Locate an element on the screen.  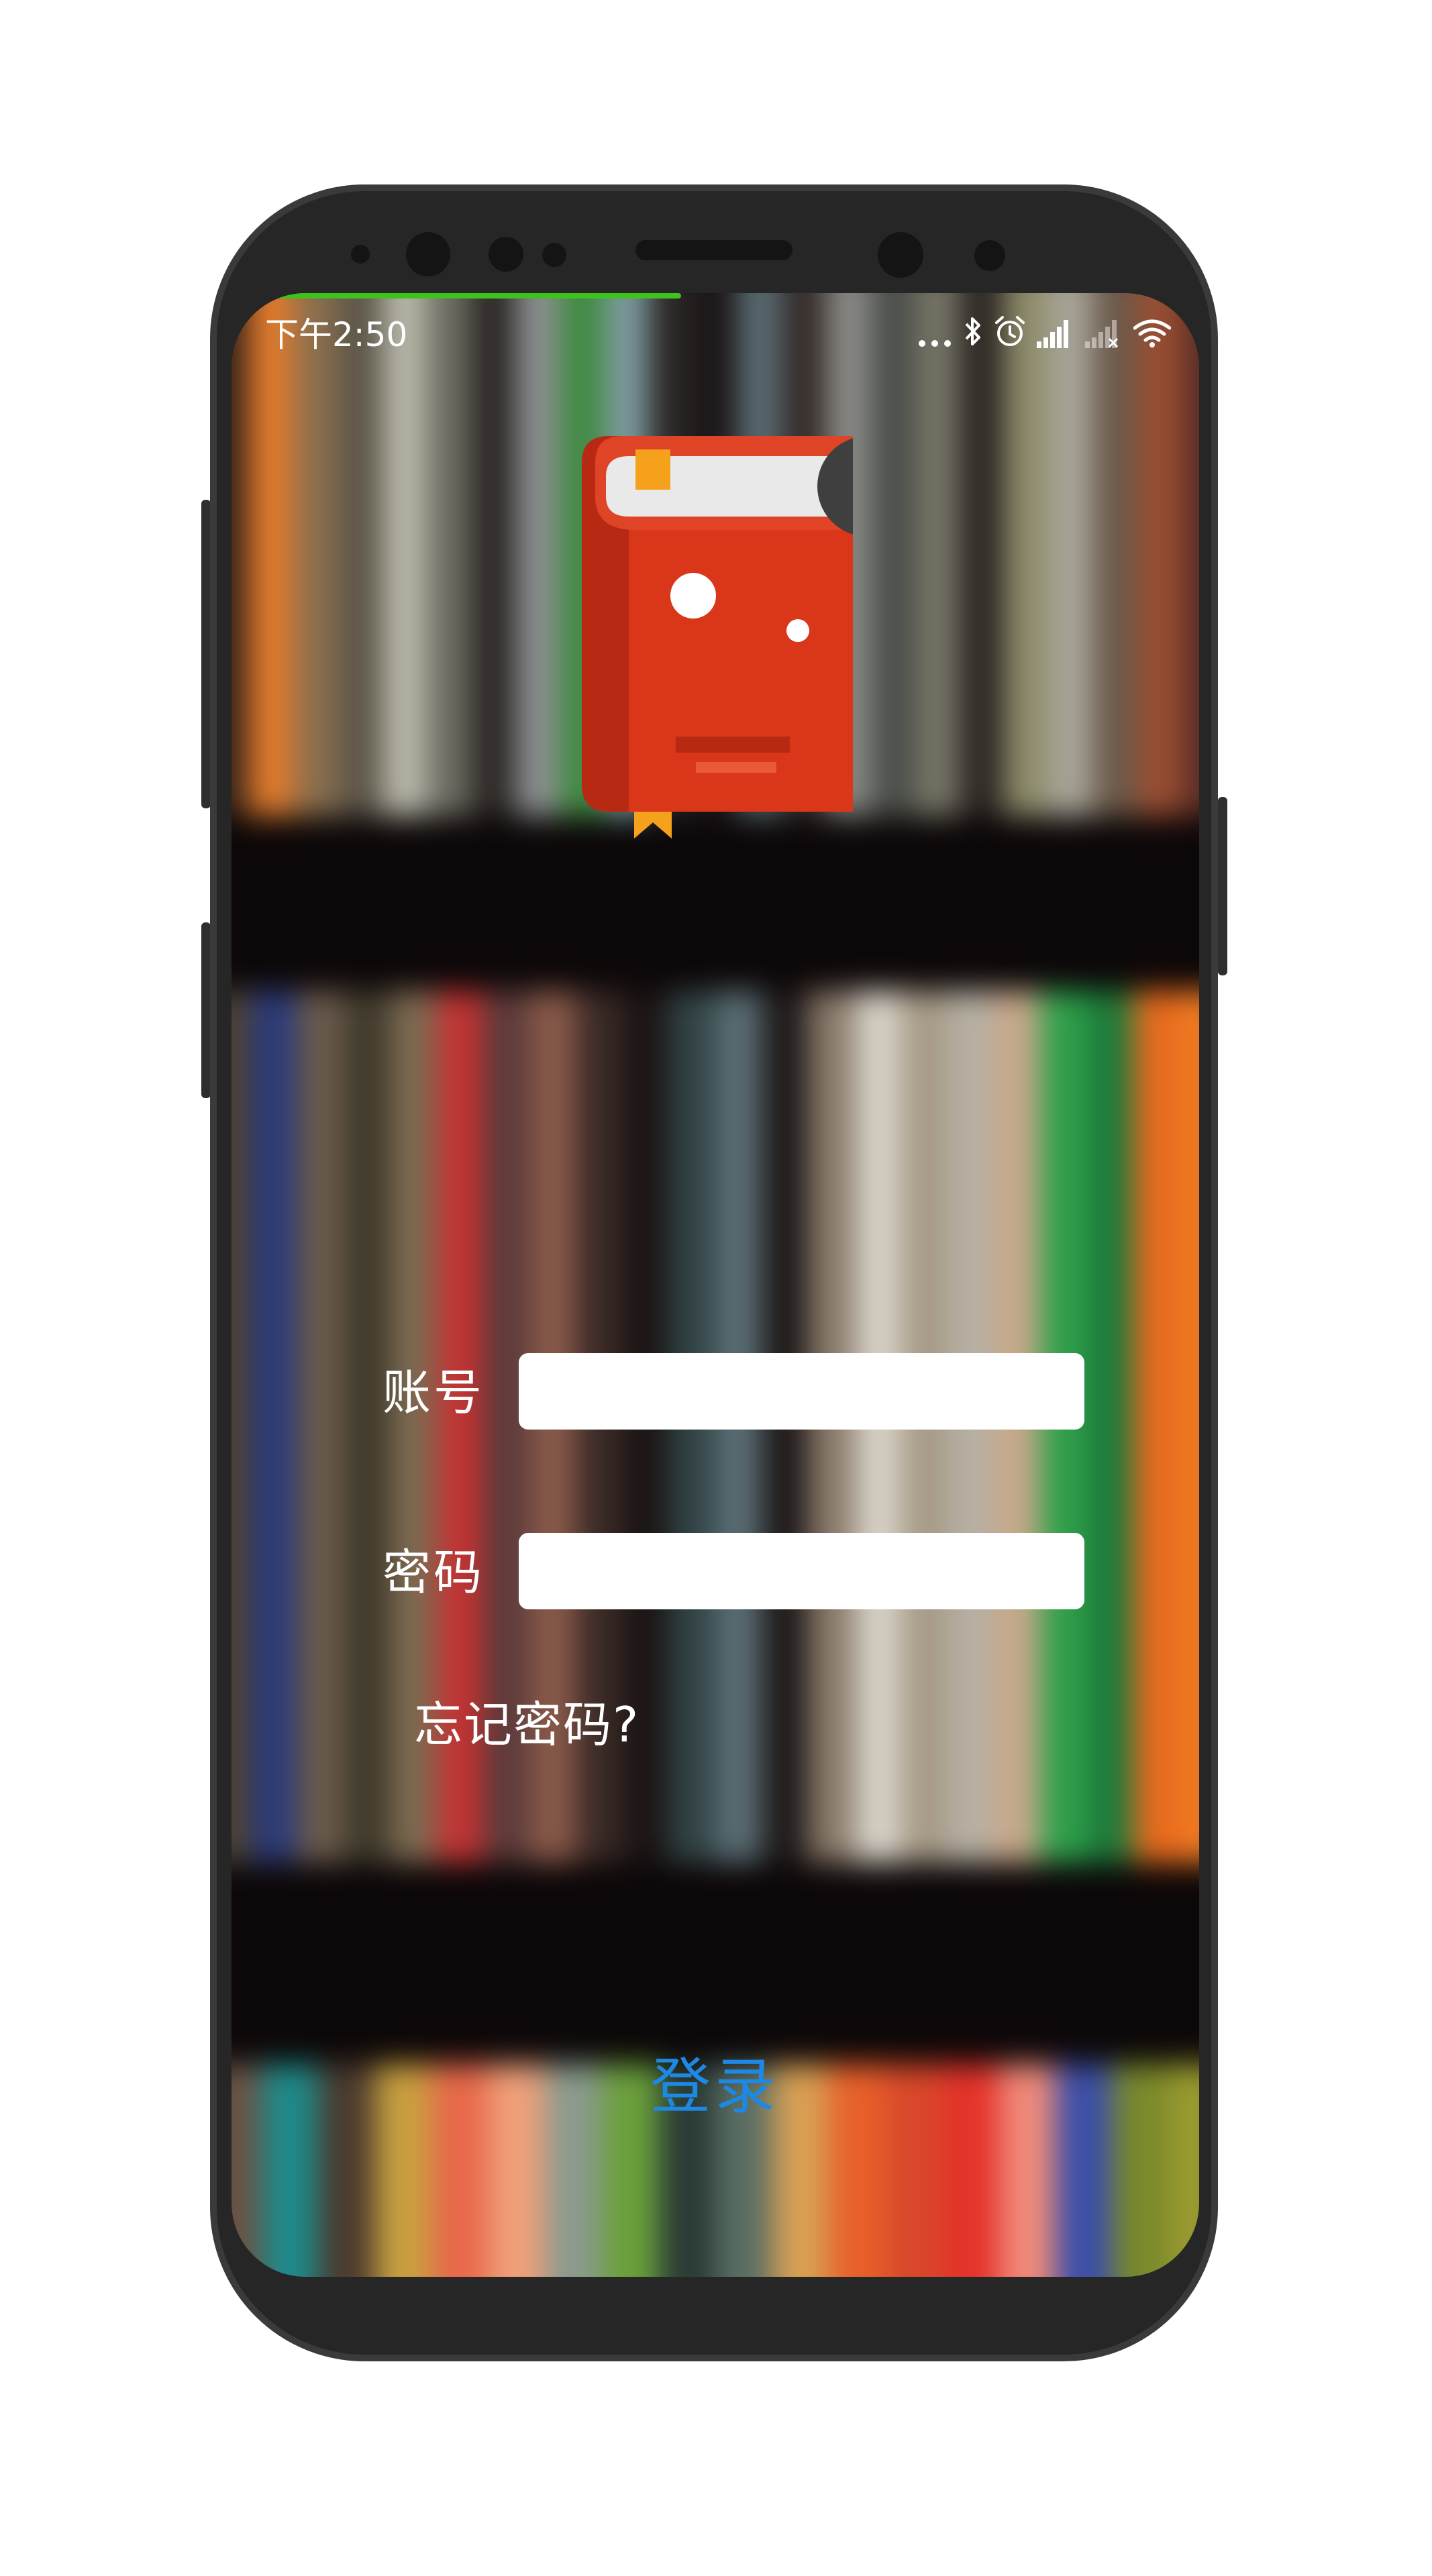
volume-down-button is located at coordinates (206, 1010).